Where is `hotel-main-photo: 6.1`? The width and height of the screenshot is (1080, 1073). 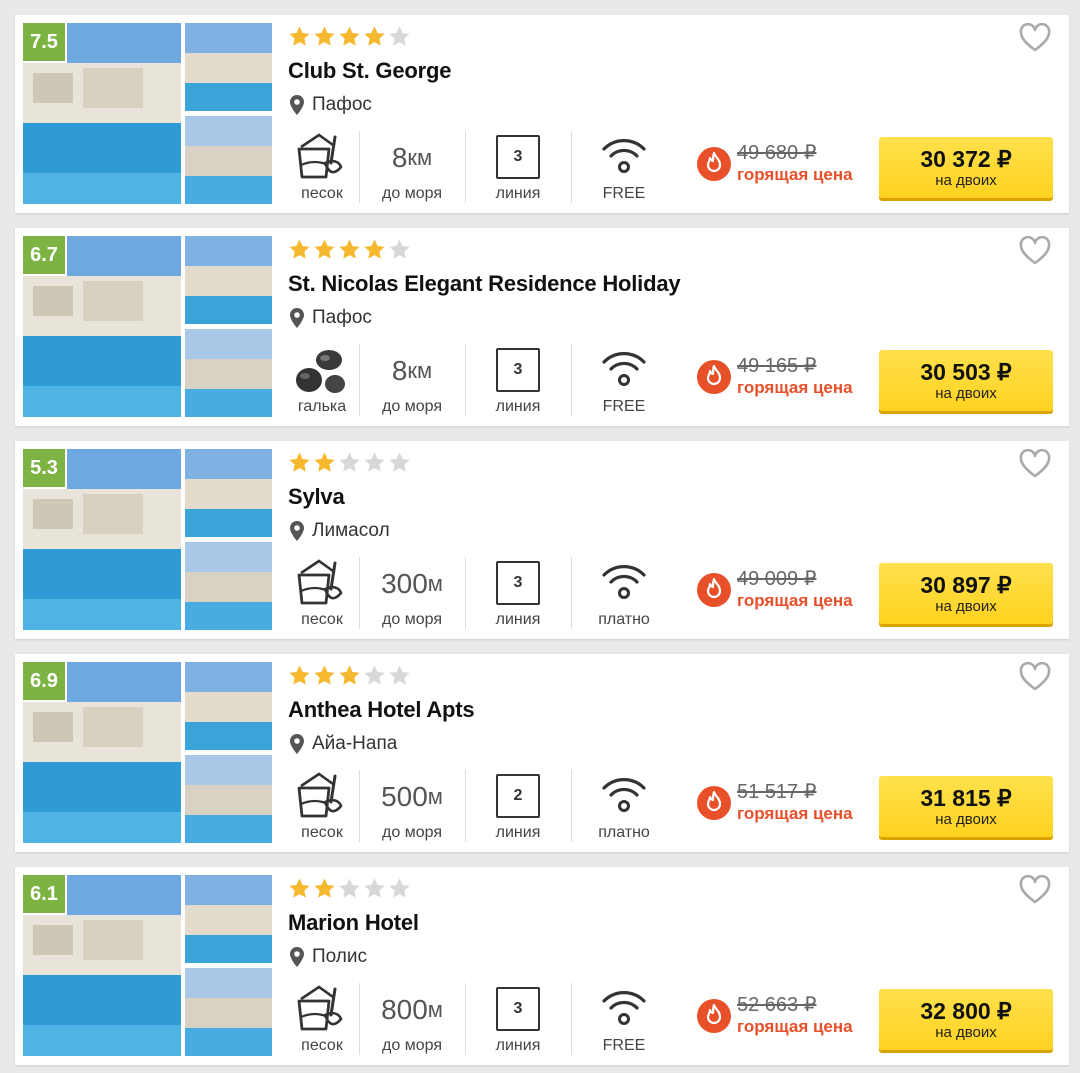 hotel-main-photo: 6.1 is located at coordinates (102, 965).